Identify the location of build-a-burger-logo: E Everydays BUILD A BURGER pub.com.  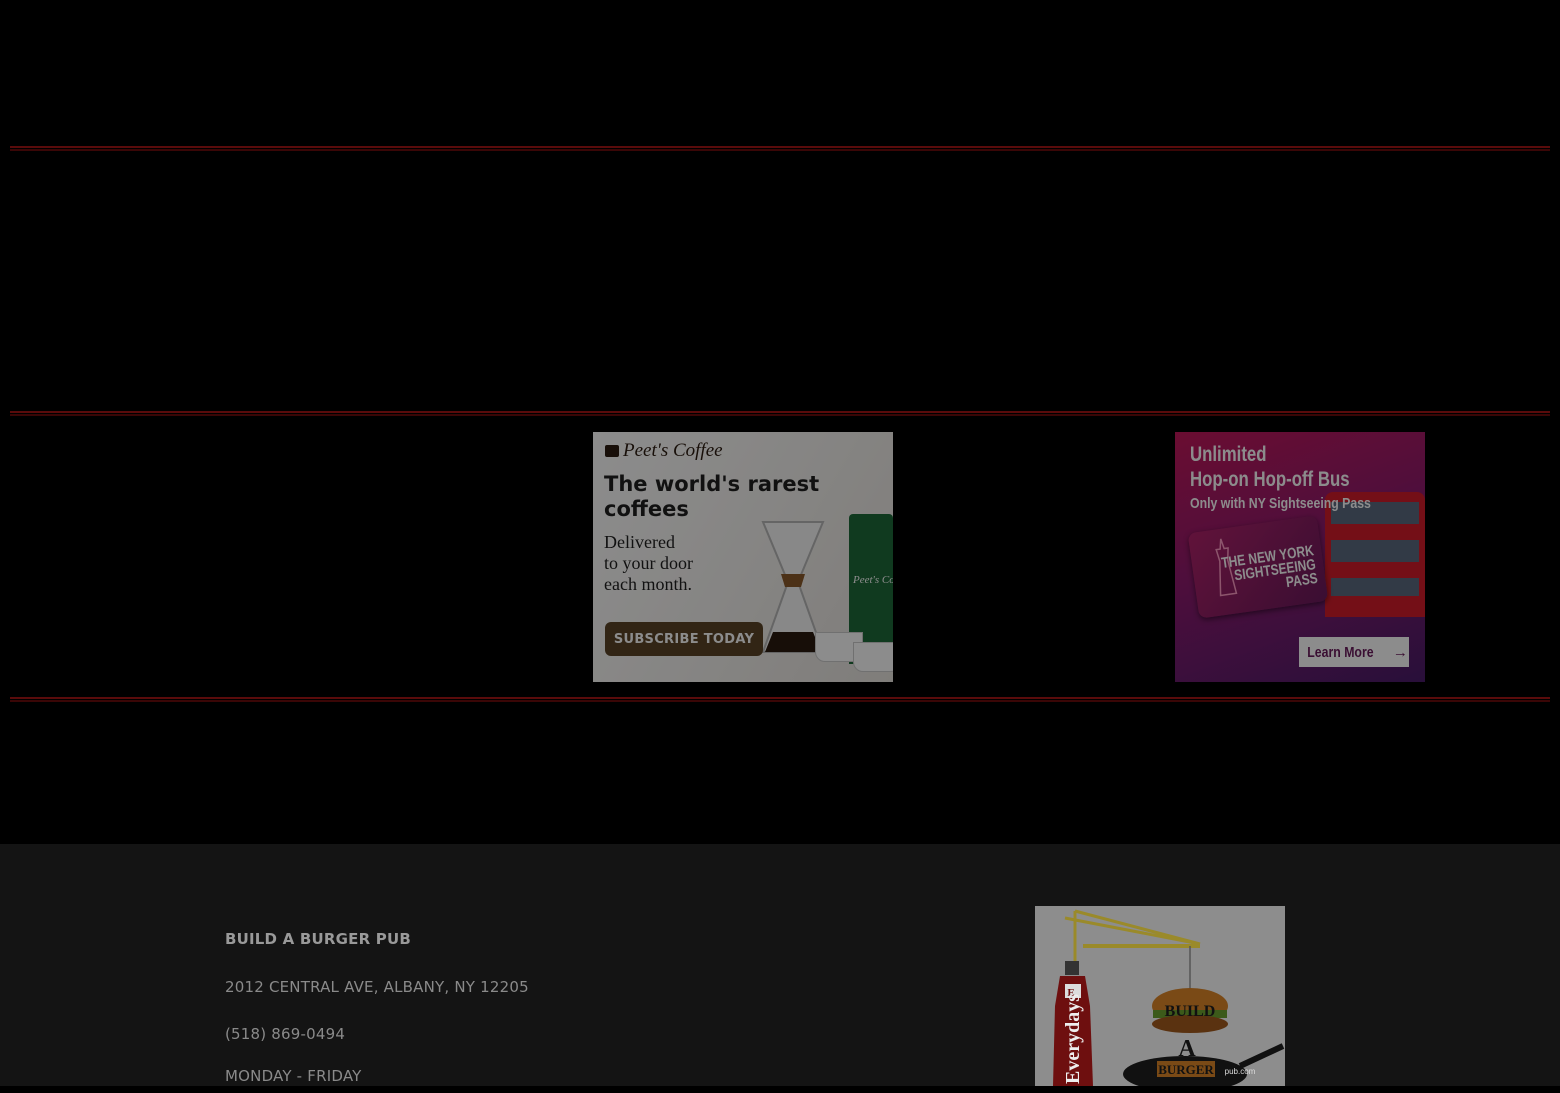
(1160, 996).